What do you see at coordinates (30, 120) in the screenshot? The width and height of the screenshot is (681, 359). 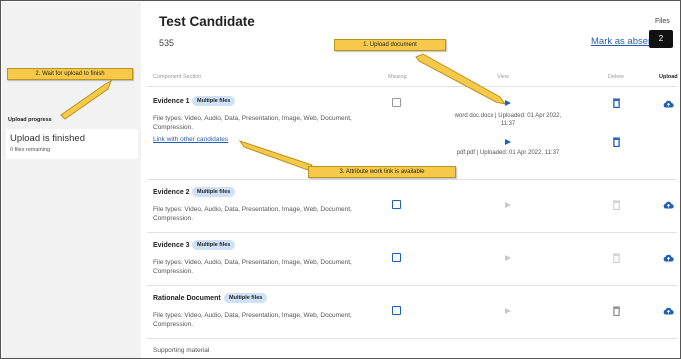 I see `upload-progress-label: Upload progress` at bounding box center [30, 120].